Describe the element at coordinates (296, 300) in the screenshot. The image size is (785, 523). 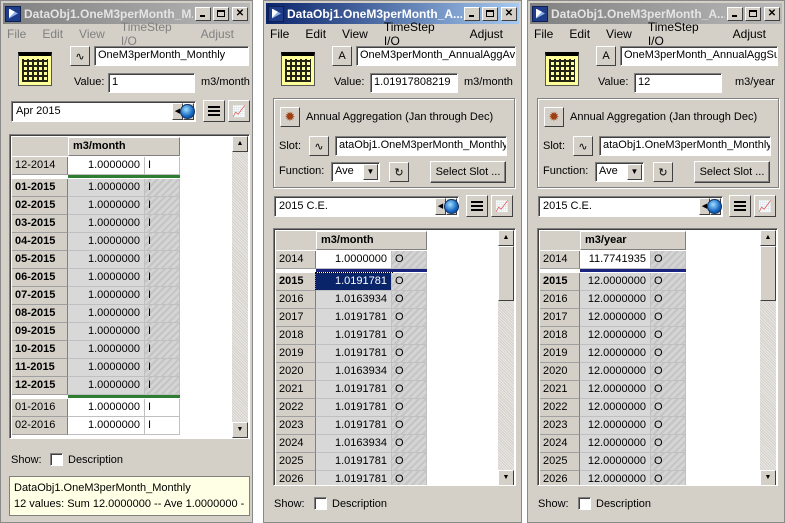
I see `row-label: 2016` at that location.